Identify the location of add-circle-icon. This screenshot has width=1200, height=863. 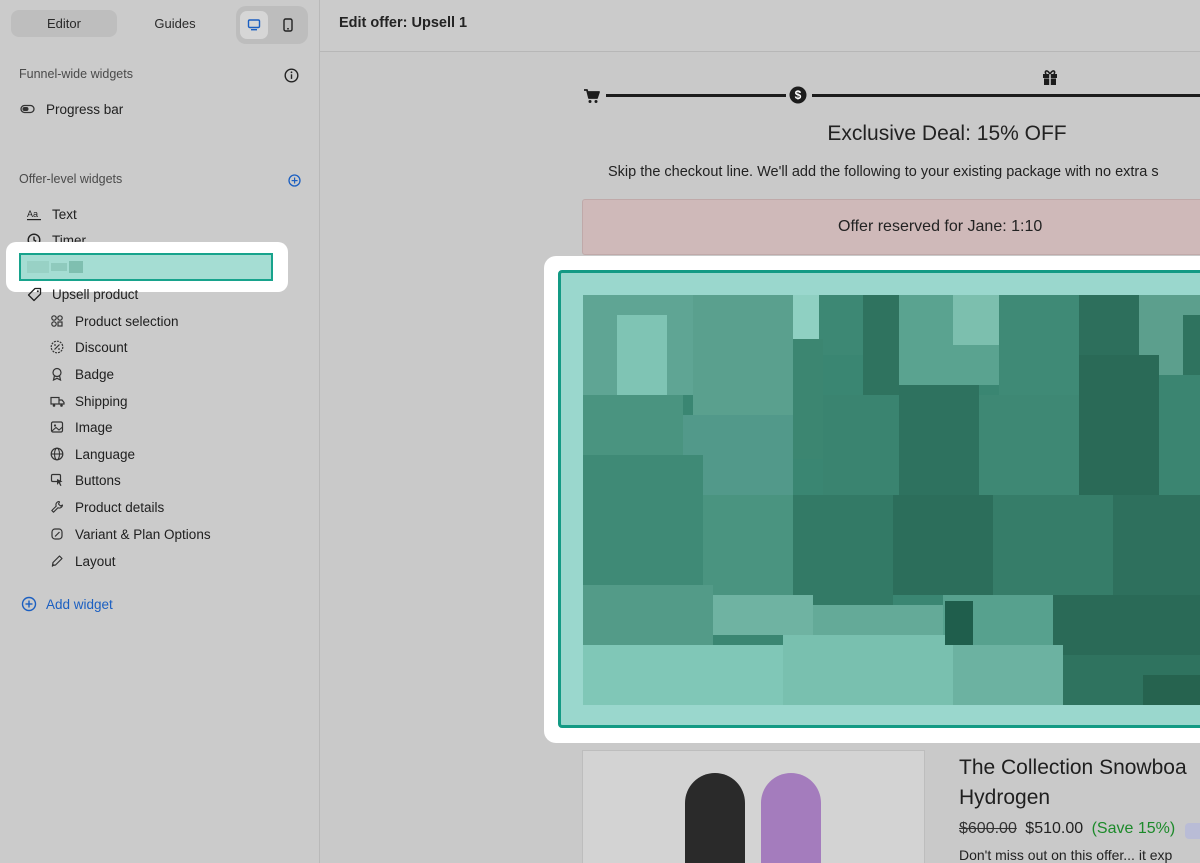
(294, 180).